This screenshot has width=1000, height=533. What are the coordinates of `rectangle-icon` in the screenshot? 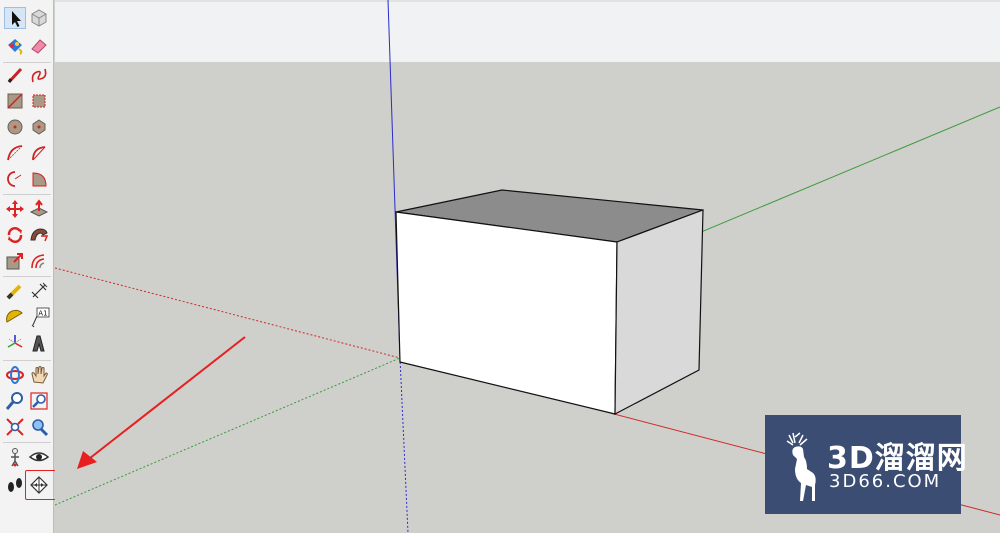 It's located at (15, 101).